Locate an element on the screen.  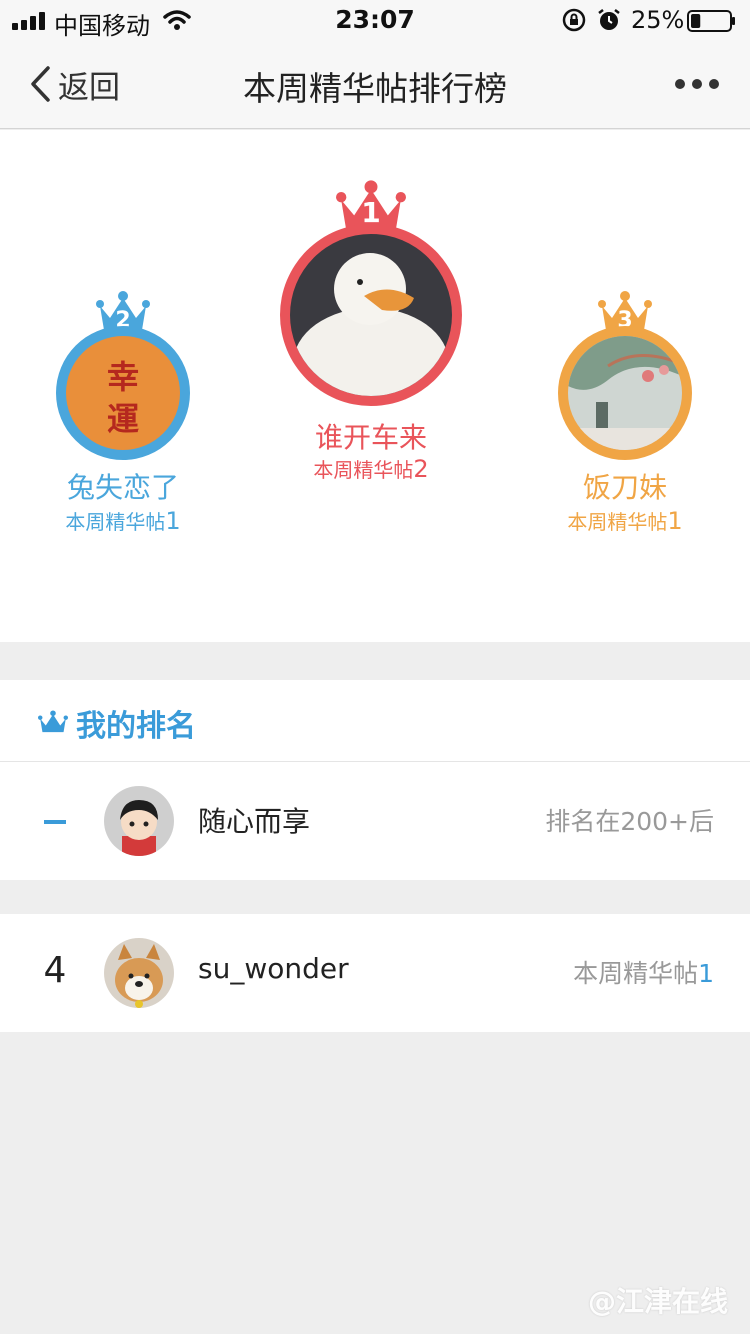
scenery-avatar-image is located at coordinates (625, 393).